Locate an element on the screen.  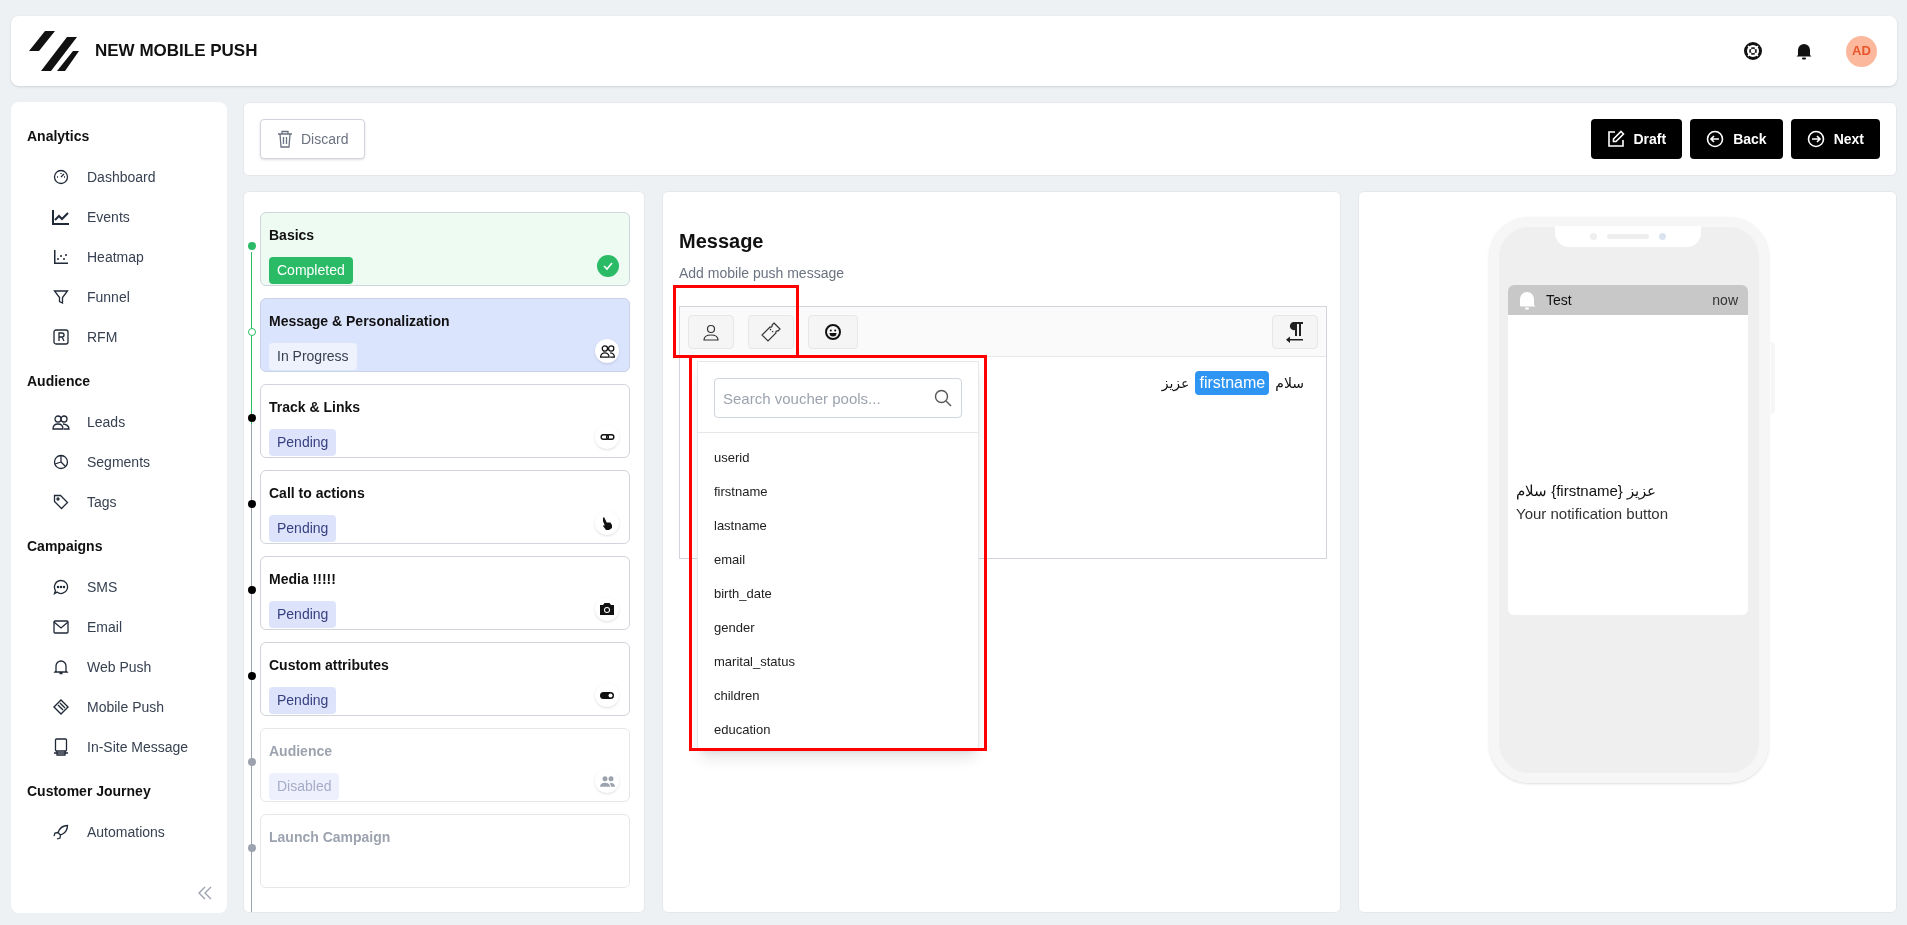
funnel-icon is located at coordinates (61, 297).